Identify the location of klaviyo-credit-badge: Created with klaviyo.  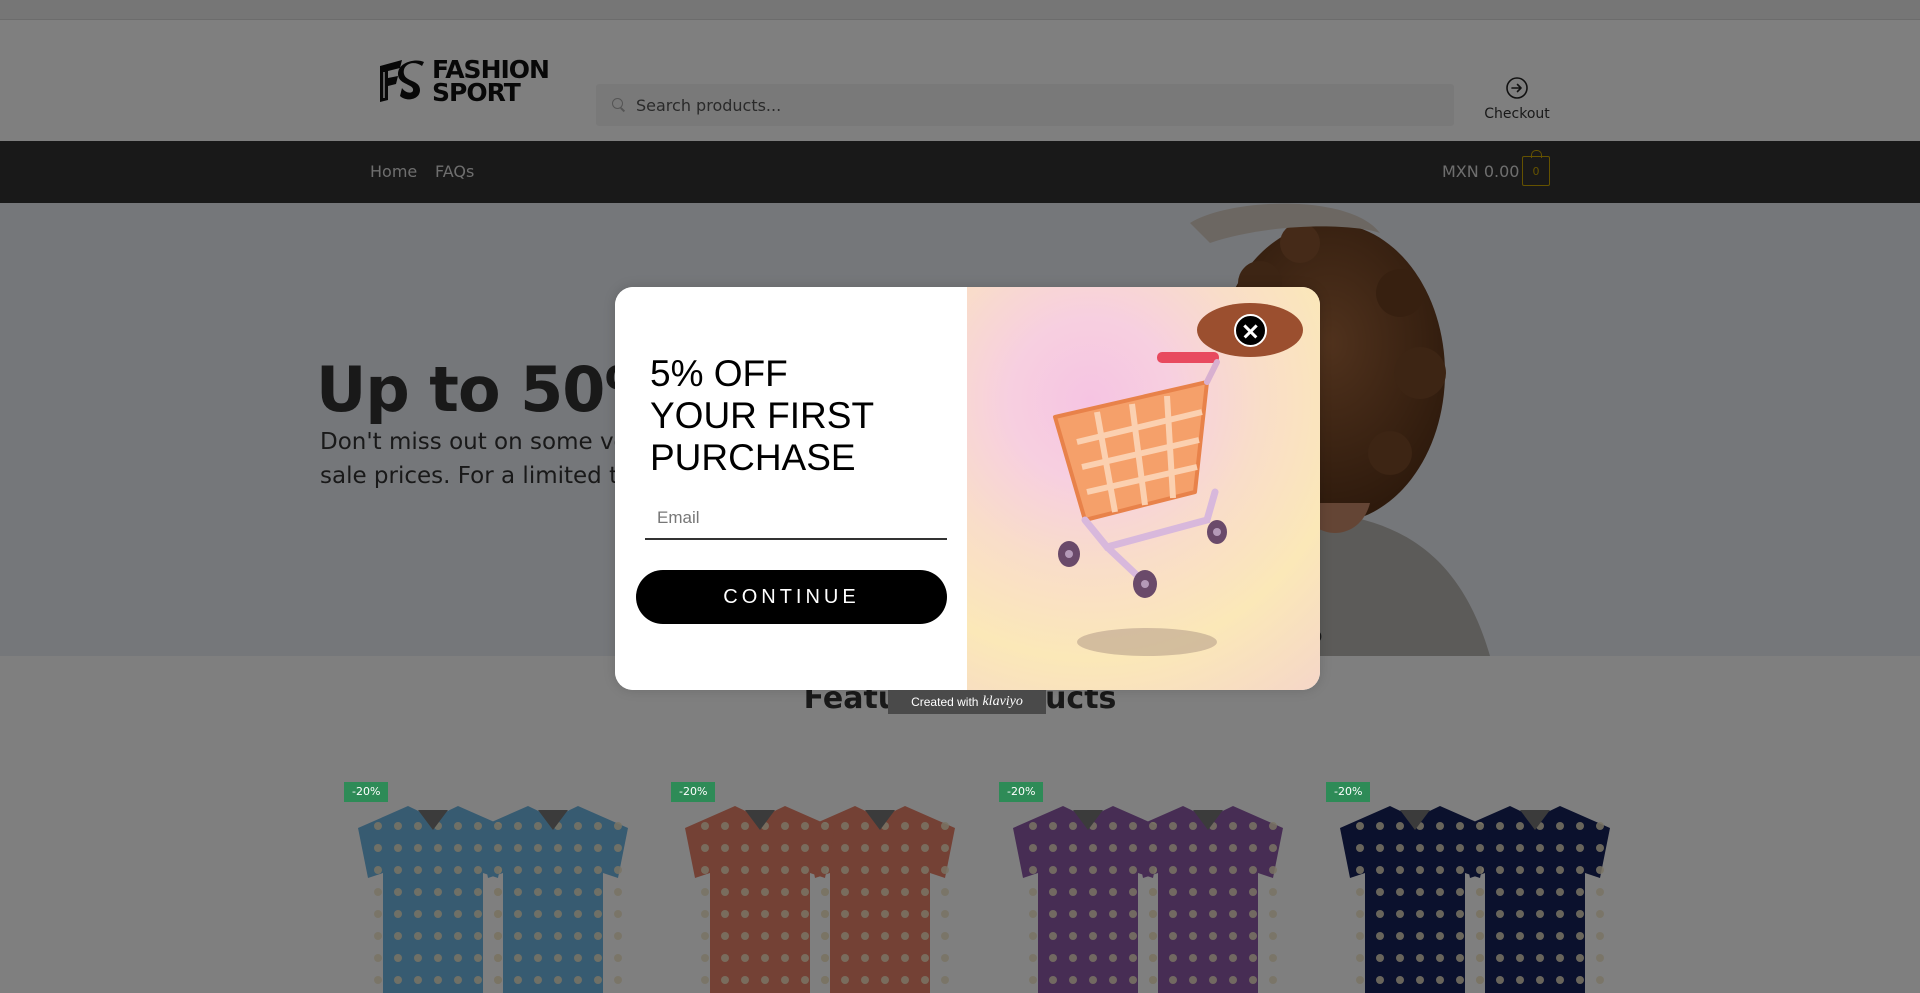
(967, 702).